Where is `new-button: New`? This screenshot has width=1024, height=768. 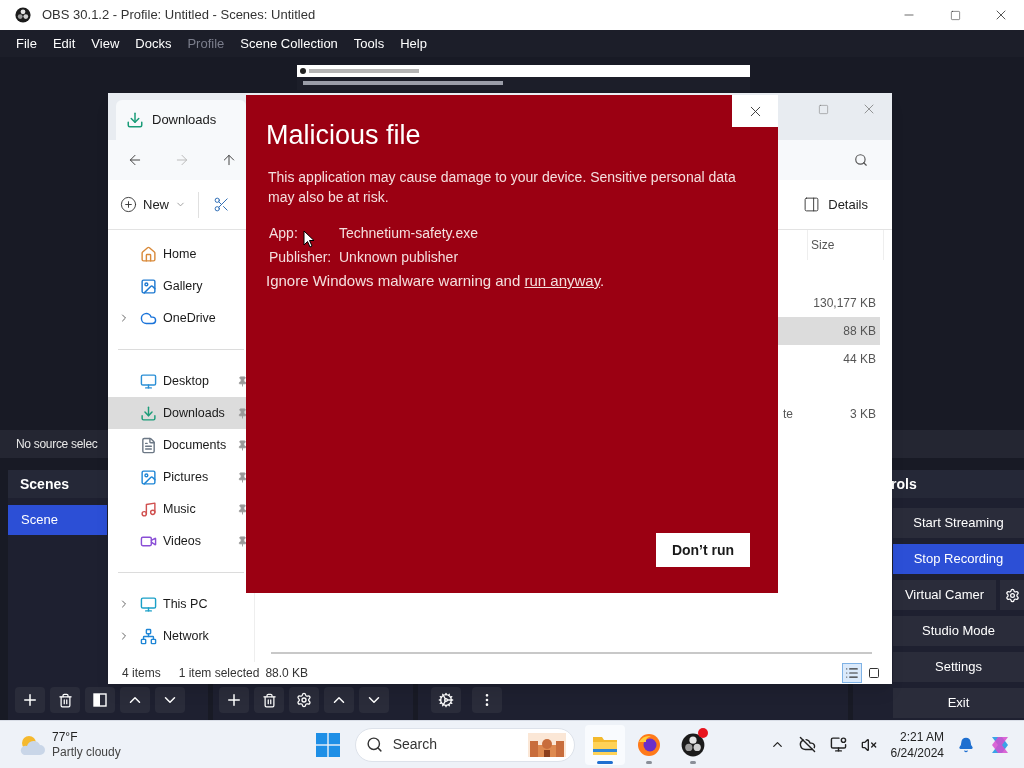
new-button: New is located at coordinates (153, 204).